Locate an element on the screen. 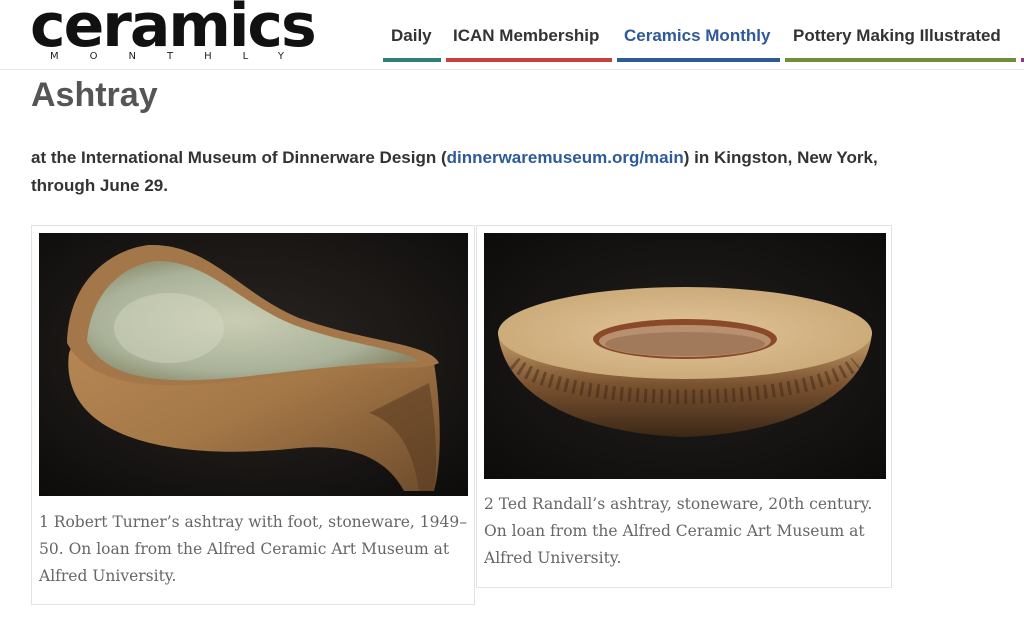  nav-ceramics-monthly: Ceramics Monthly is located at coordinates (697, 36).